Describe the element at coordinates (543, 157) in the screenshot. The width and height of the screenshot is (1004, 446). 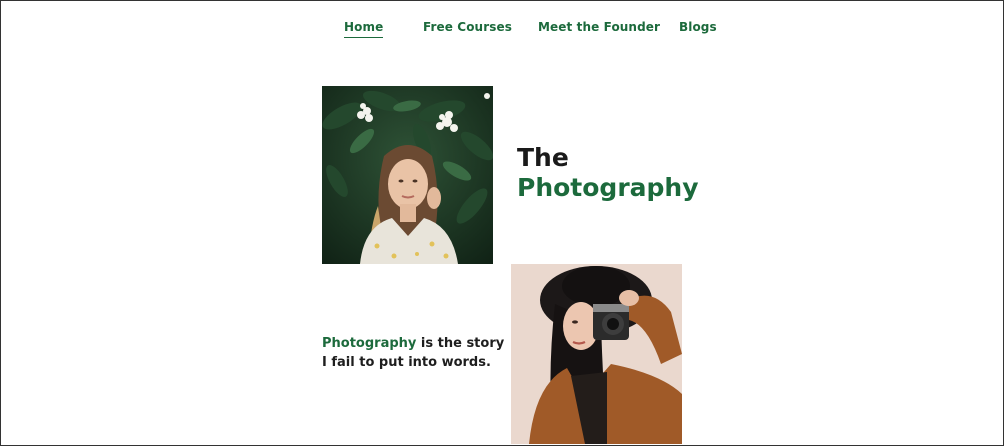
I see `hero-title-line1: The` at that location.